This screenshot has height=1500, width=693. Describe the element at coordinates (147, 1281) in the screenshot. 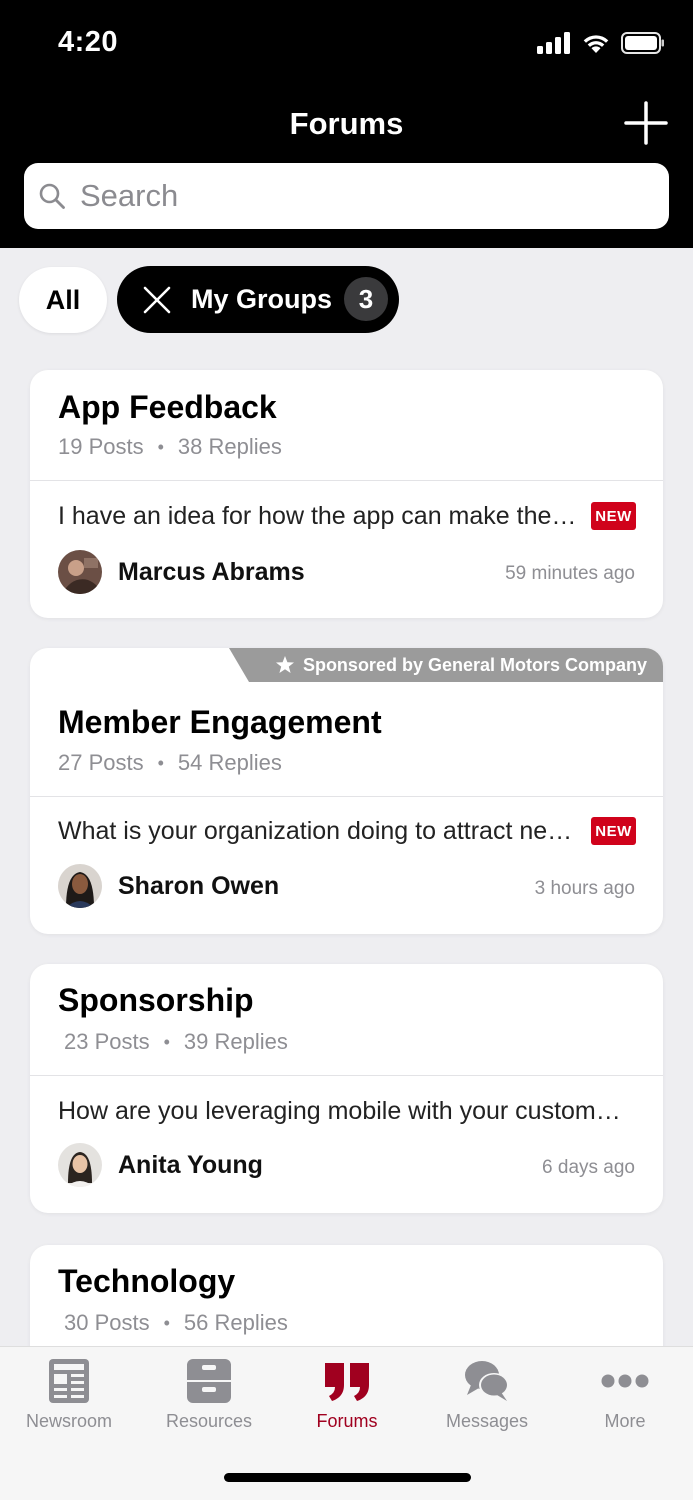

I see `forum-title: Technology` at that location.